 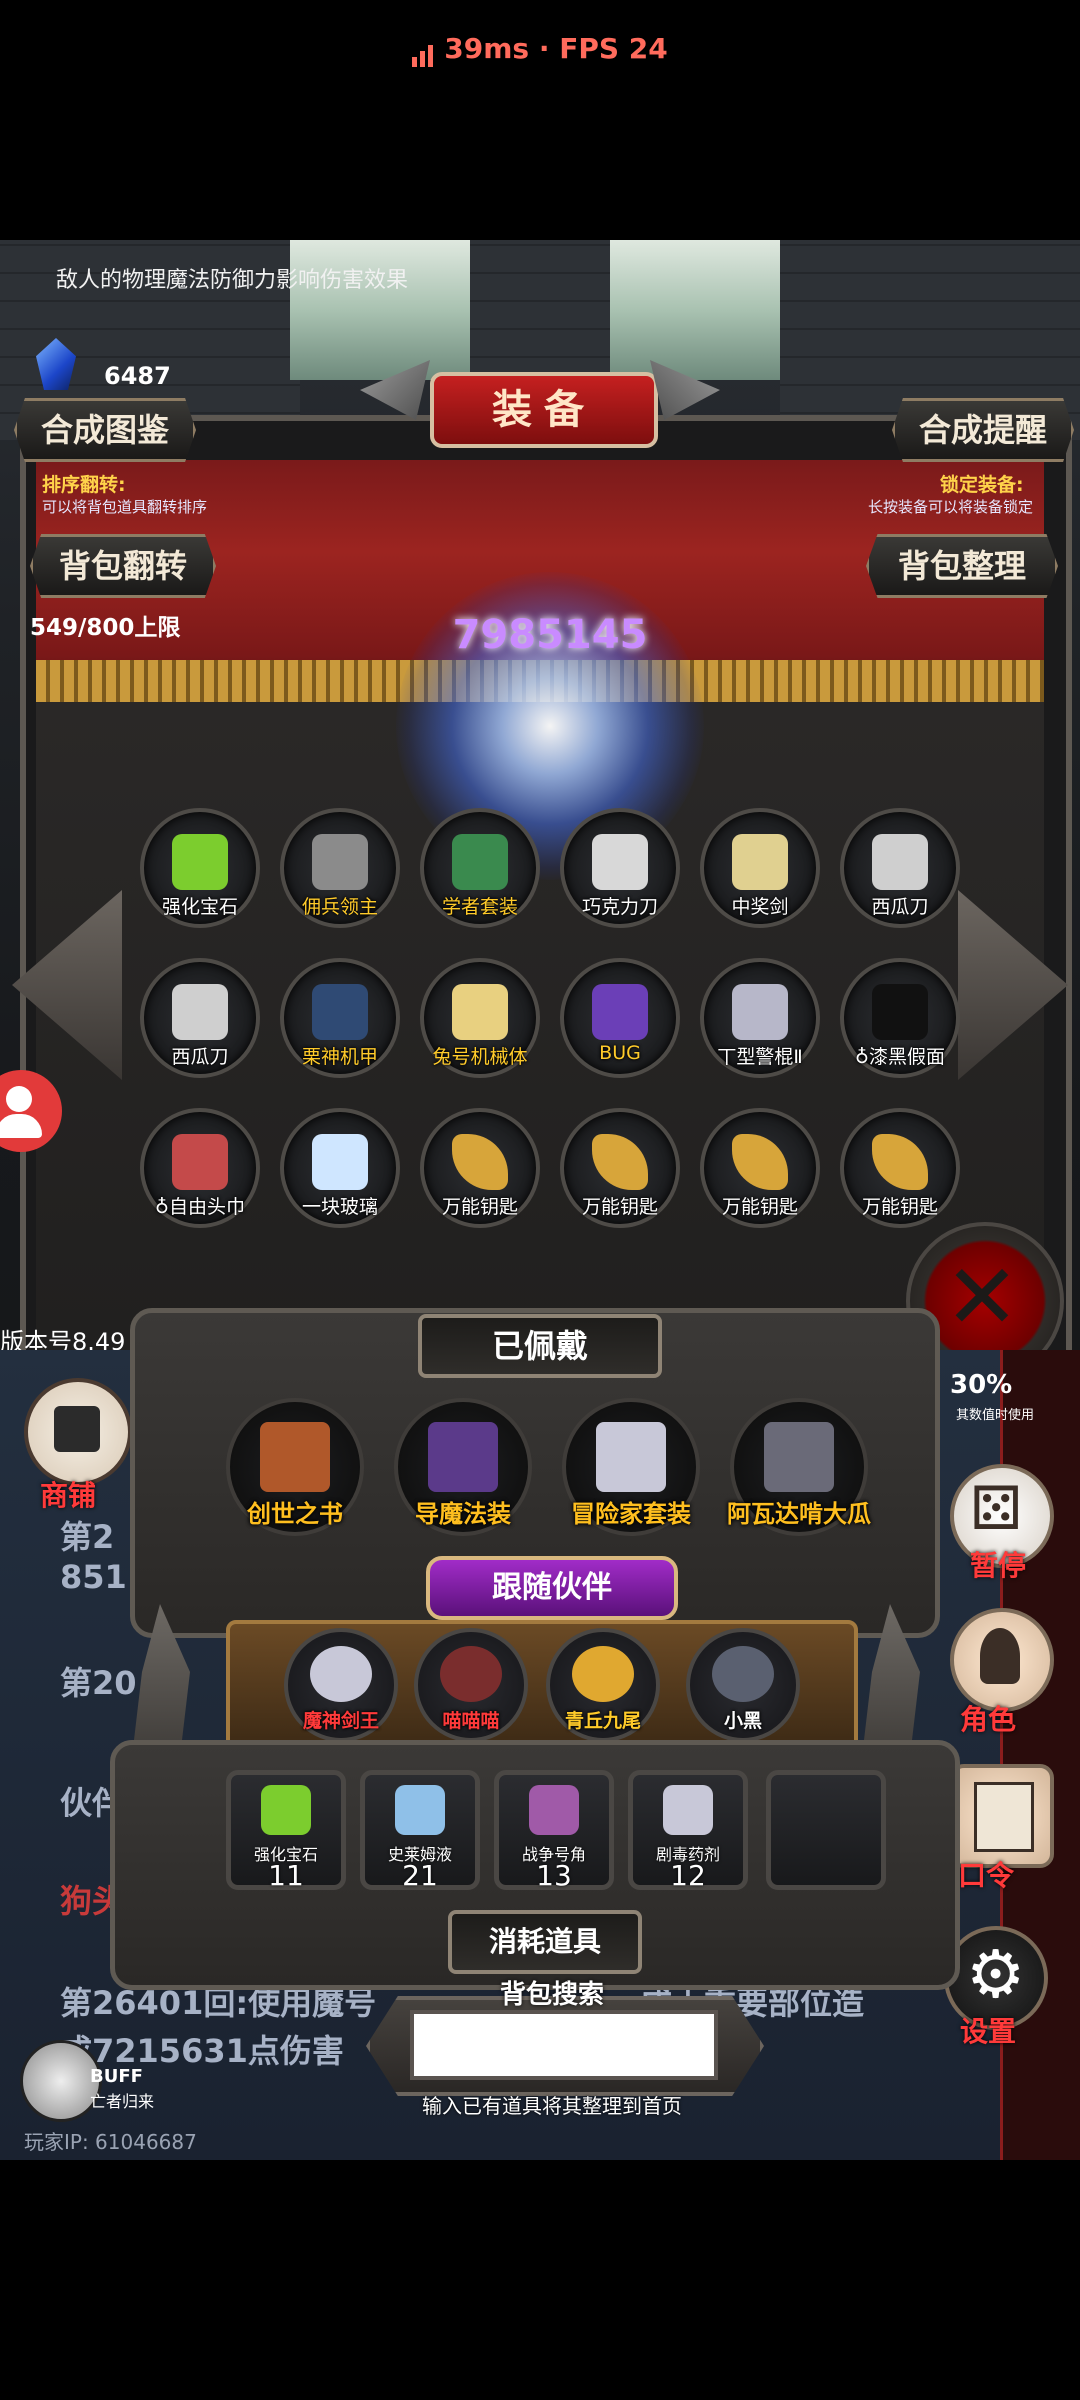 What do you see at coordinates (540, 49) in the screenshot?
I see `perf-readout: 39ms · FPS 24` at bounding box center [540, 49].